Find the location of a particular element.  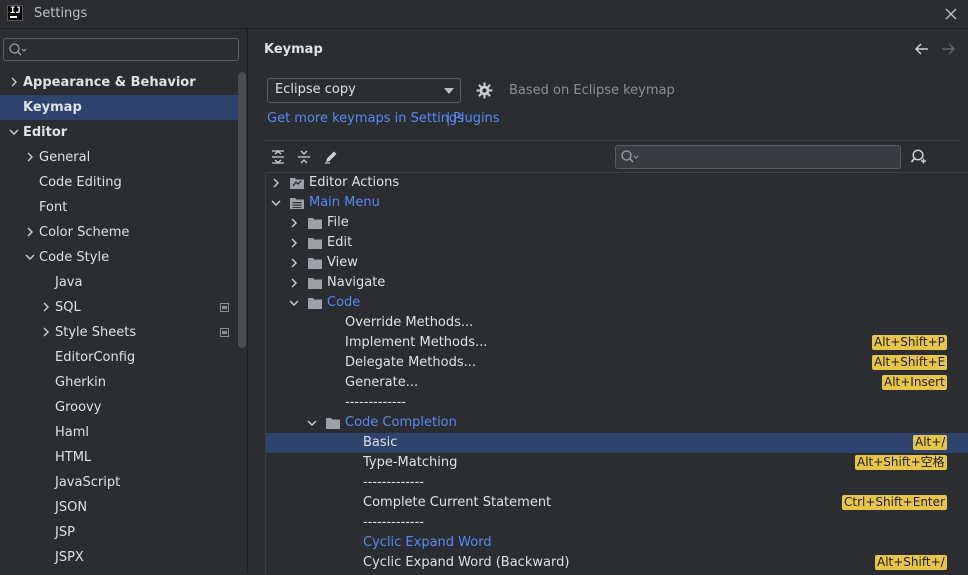

sidebar-item-label: Editor is located at coordinates (45, 132).